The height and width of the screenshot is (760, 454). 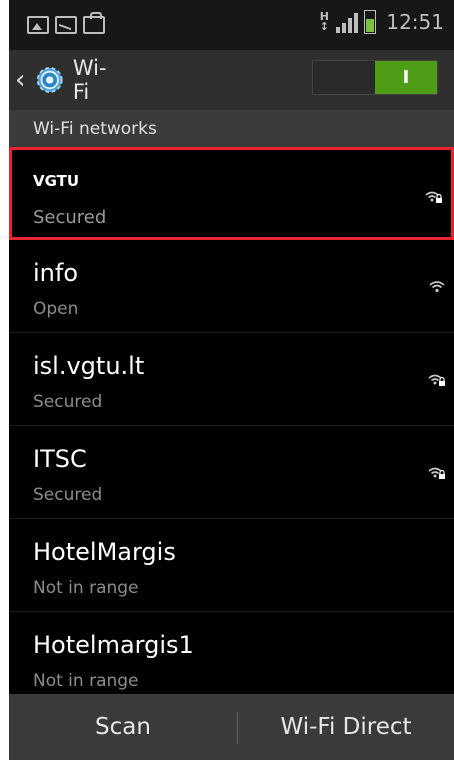 I want to click on scan-button: Scan, so click(x=123, y=727).